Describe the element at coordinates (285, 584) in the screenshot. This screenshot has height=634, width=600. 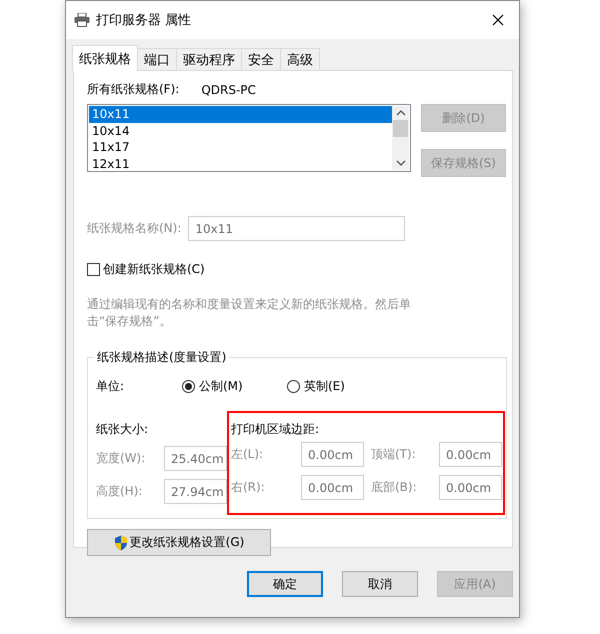
I see `dialog-button: 确定` at that location.